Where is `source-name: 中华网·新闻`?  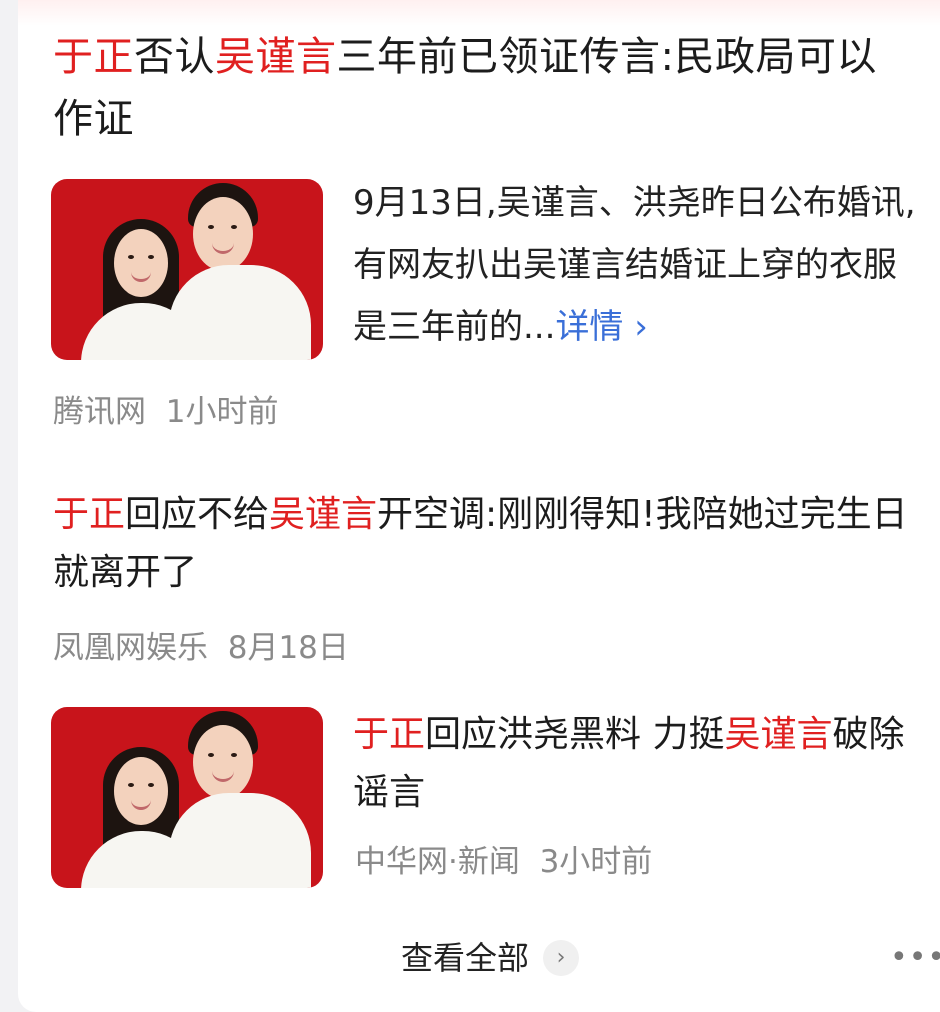
source-name: 中华网·新闻 is located at coordinates (437, 862).